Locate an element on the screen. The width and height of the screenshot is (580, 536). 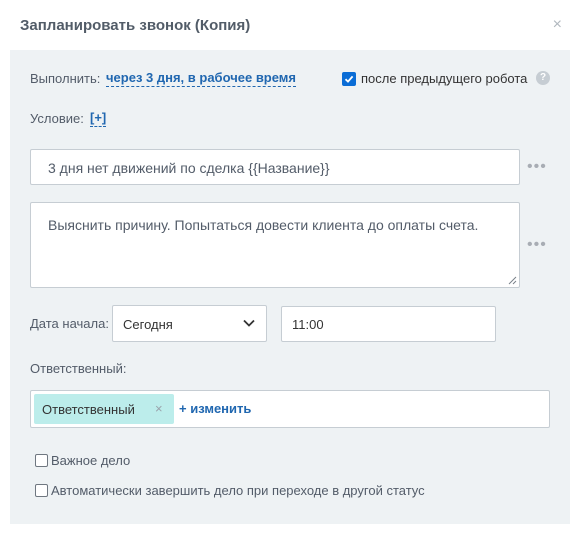
start-date-selected: Сегодня is located at coordinates (148, 324).